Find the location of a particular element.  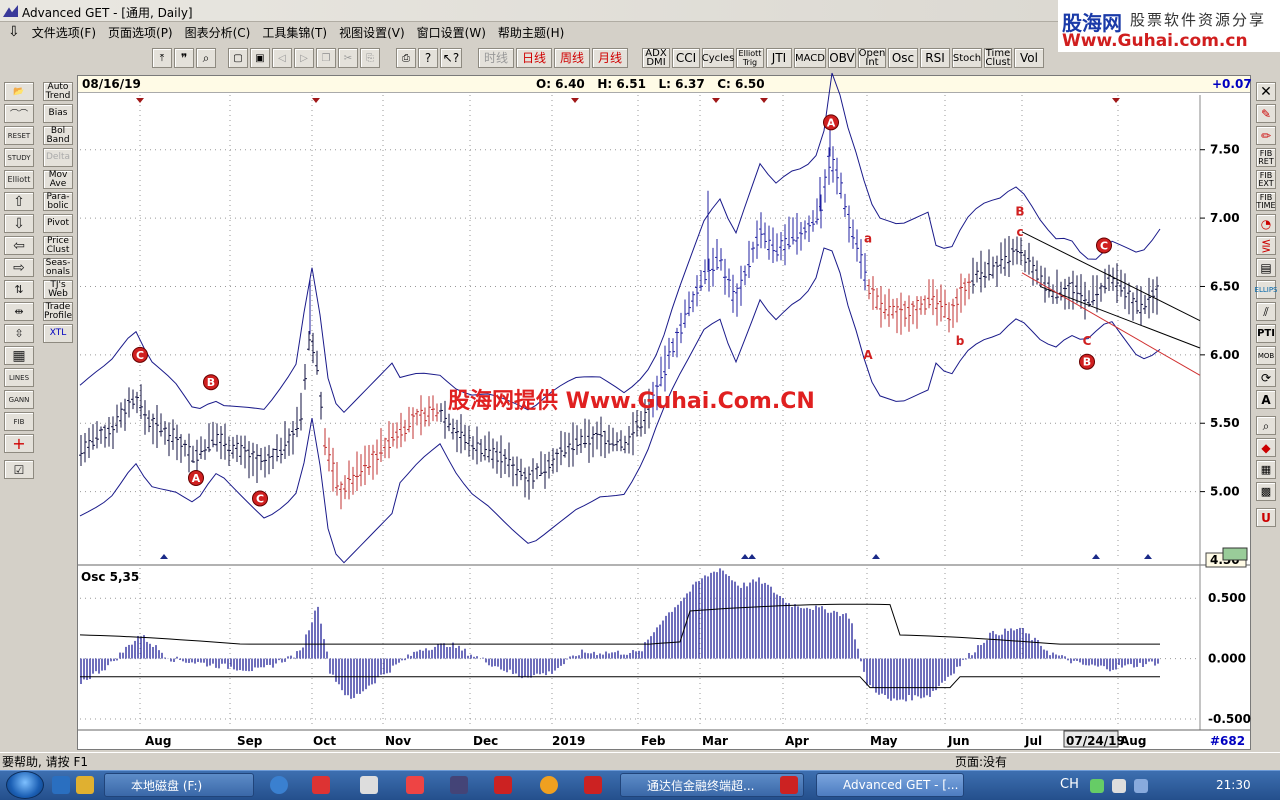

time-tick-label: Oct is located at coordinates (324, 741).